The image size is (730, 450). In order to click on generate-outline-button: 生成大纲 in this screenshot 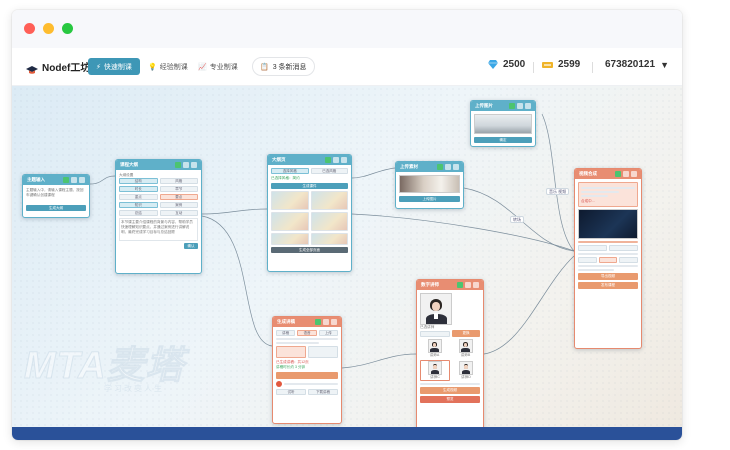, I will do `click(56, 208)`.